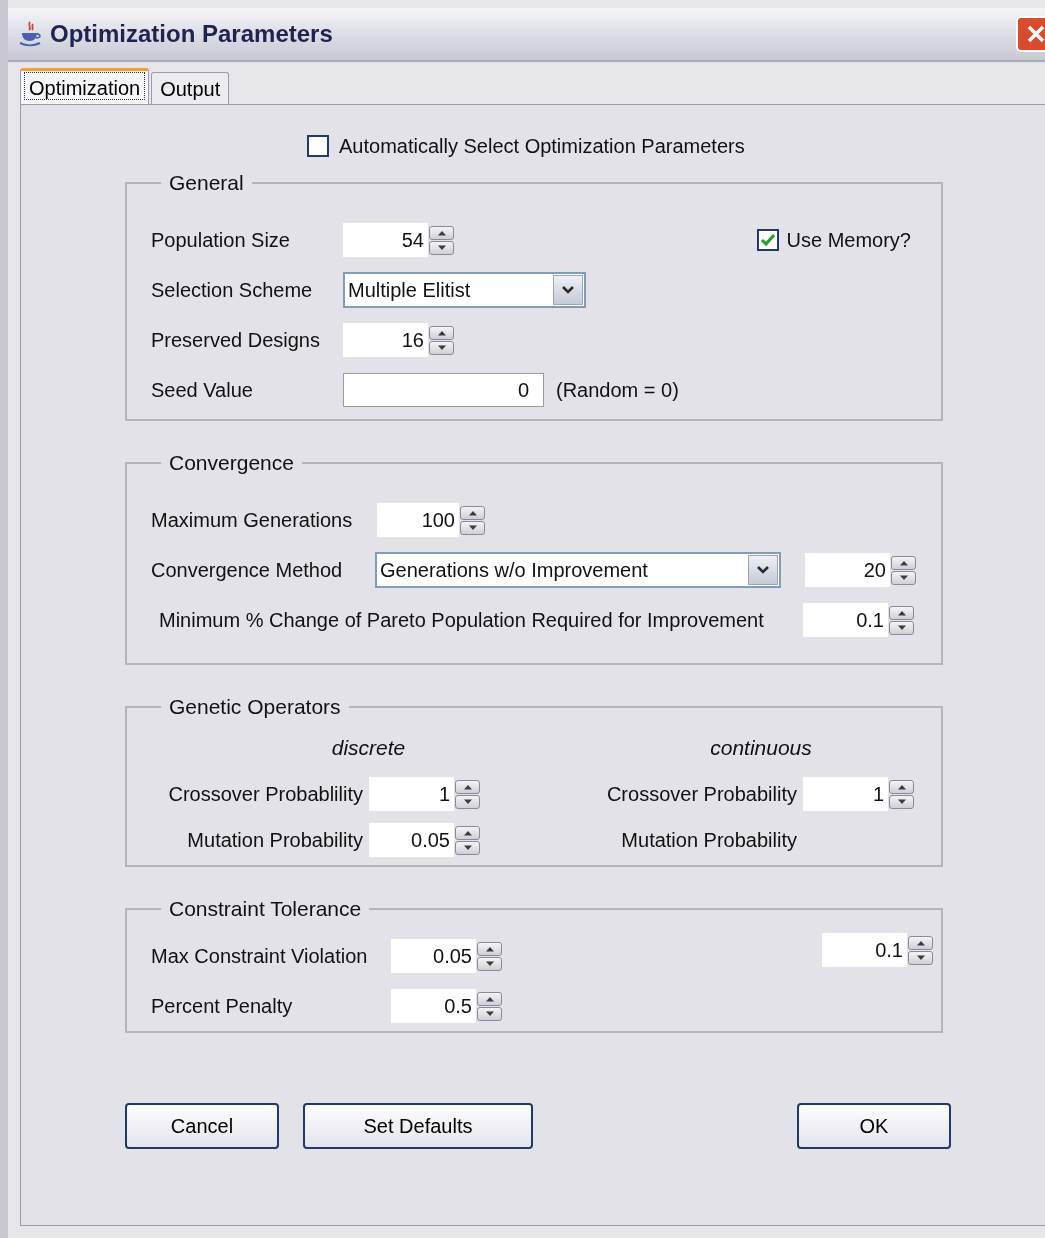 Image resolution: width=1045 pixels, height=1238 pixels. What do you see at coordinates (464, 290) in the screenshot?
I see `dropdown: Multiple Elitist` at bounding box center [464, 290].